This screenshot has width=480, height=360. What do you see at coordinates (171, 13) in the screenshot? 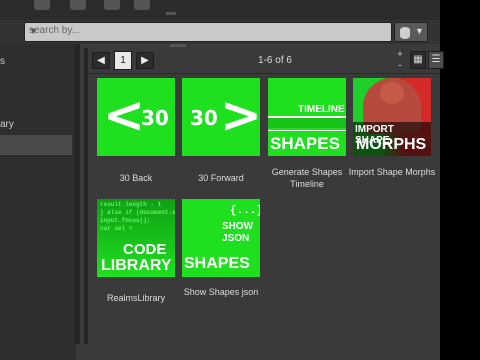
I see `drag-handle-icon` at bounding box center [171, 13].